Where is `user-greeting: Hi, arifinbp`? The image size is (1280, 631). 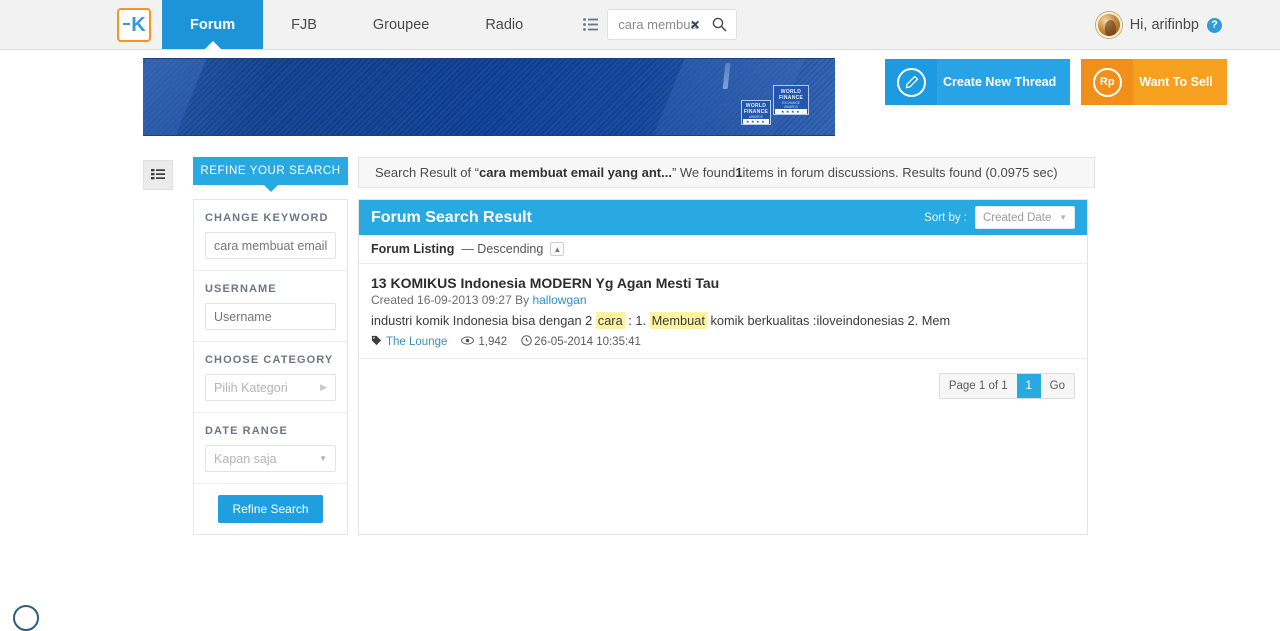
user-greeting: Hi, arifinbp is located at coordinates (1164, 25).